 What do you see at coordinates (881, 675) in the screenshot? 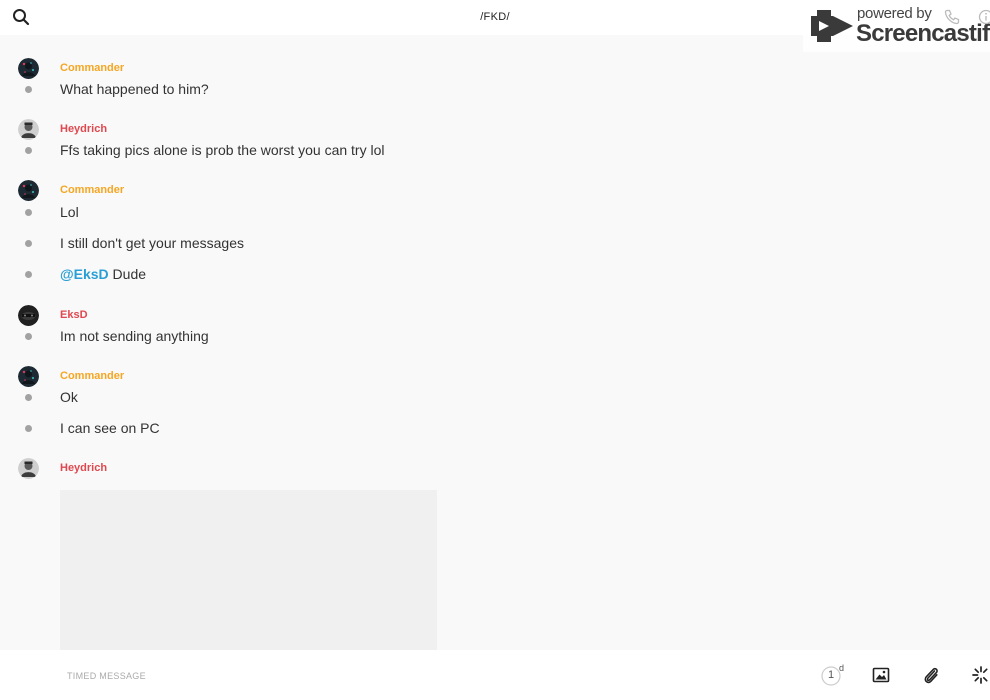
I see `image-icon` at bounding box center [881, 675].